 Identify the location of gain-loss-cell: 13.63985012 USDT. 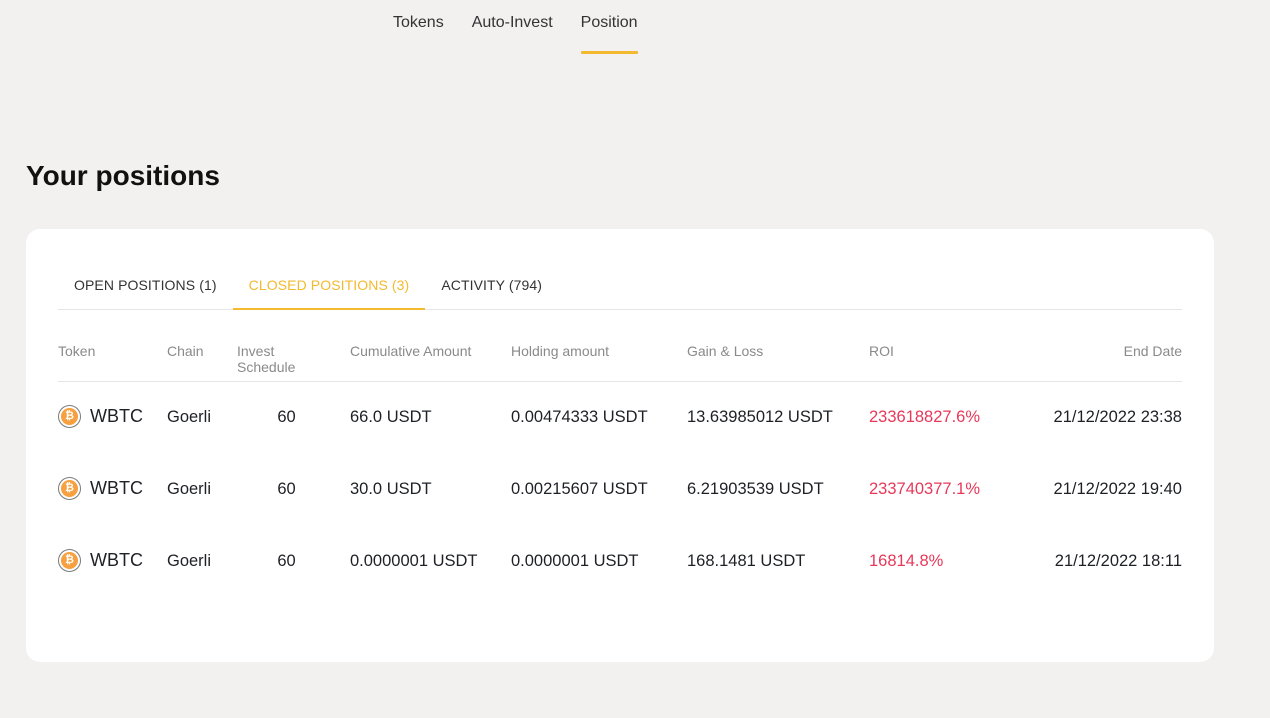
(760, 417).